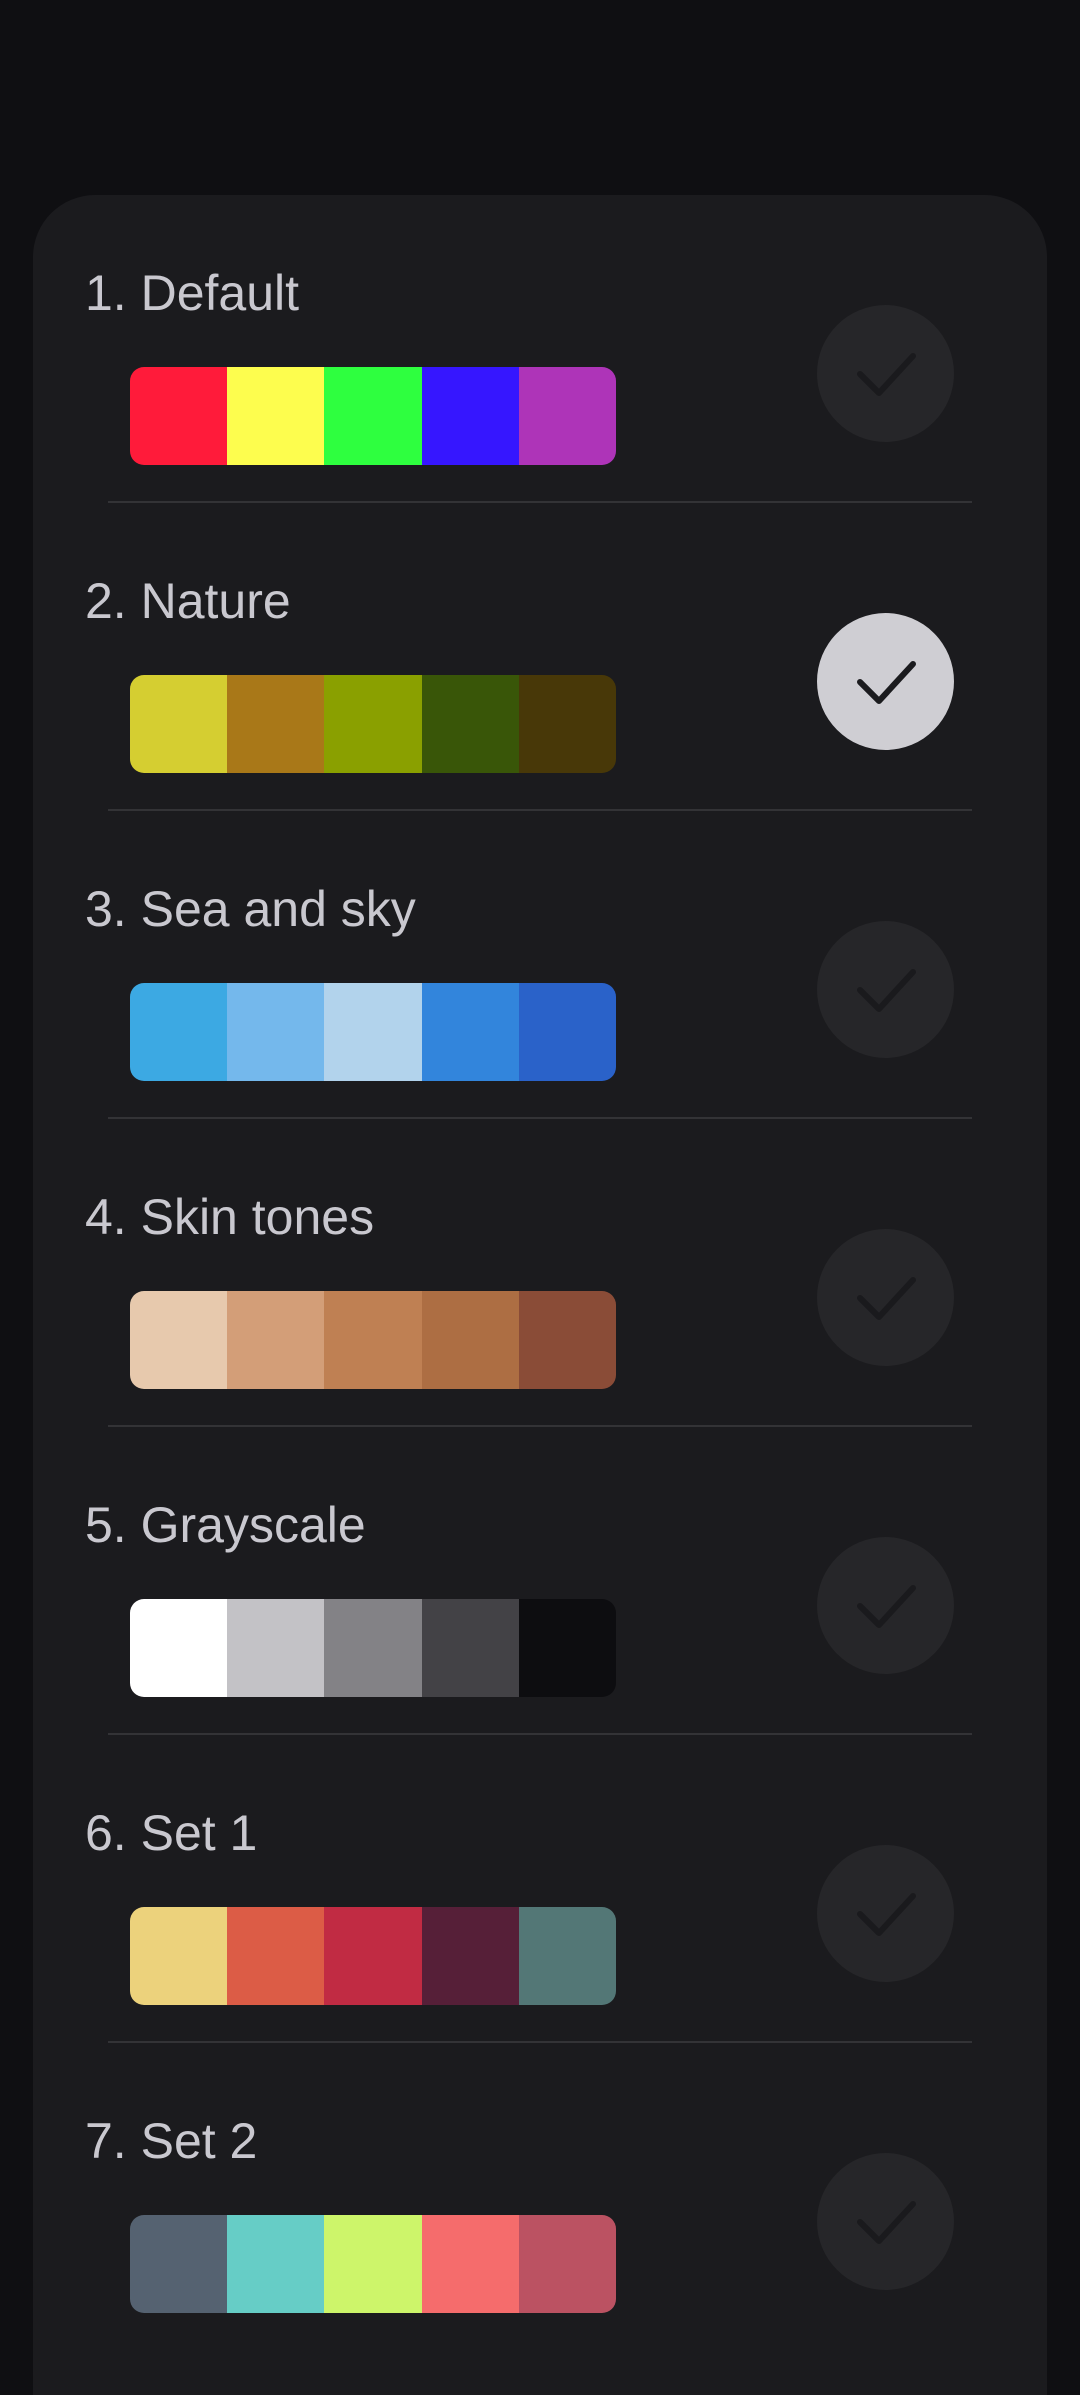  Describe the element at coordinates (540, 1273) in the screenshot. I see `palette-row-skin-tones: 4. Skin tones` at that location.